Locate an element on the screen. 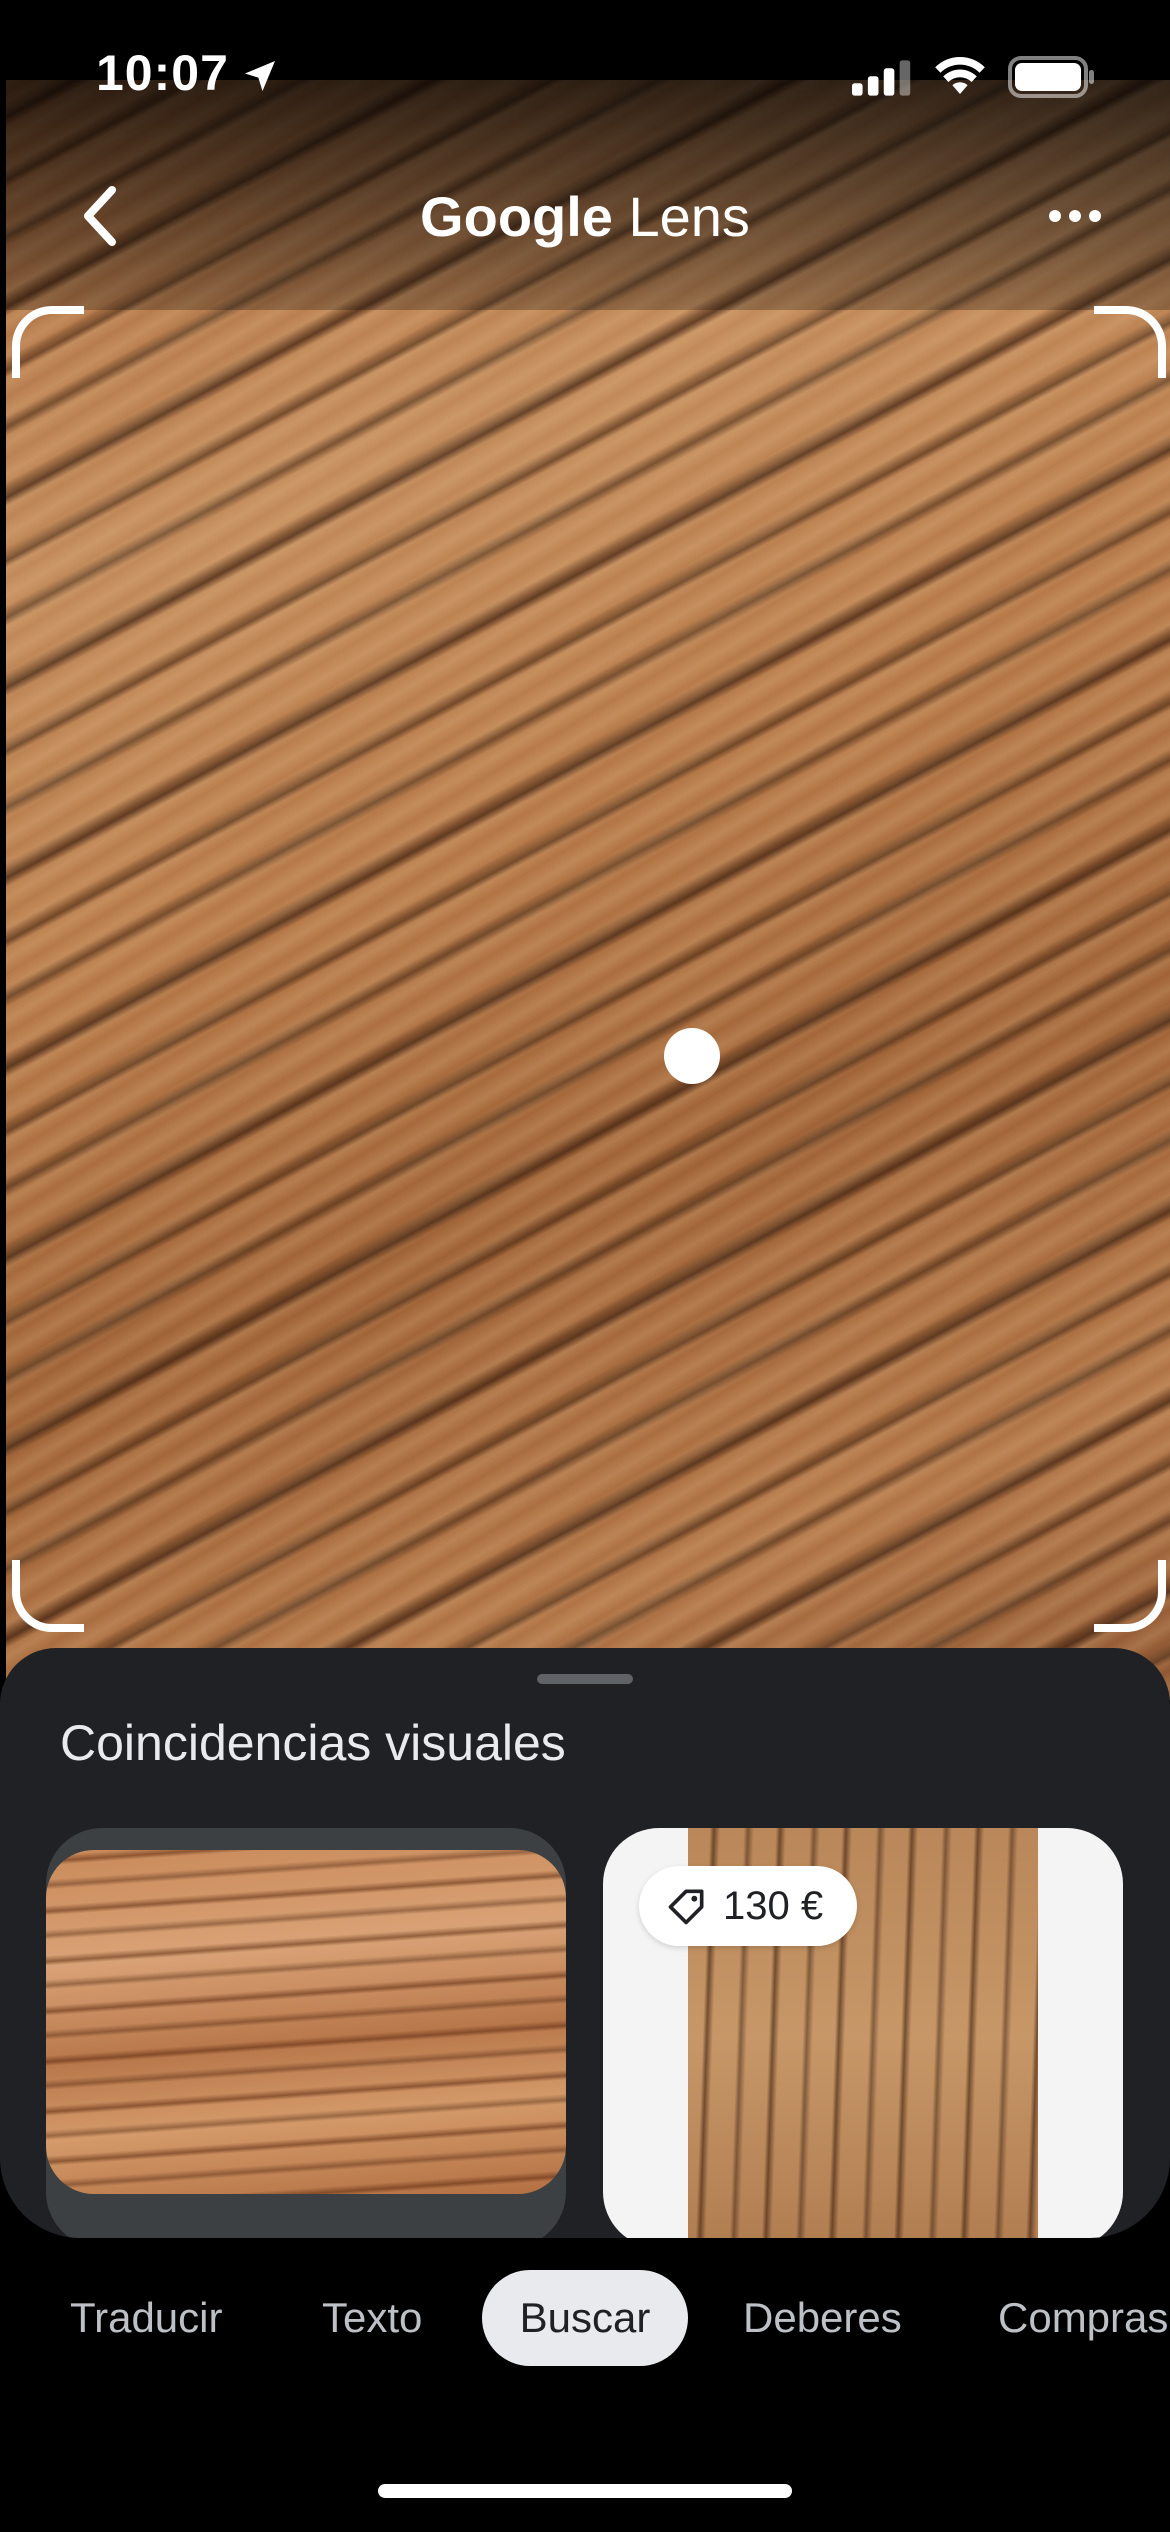 The height and width of the screenshot is (2532, 1170). selection-corner-top-left is located at coordinates (48, 342).